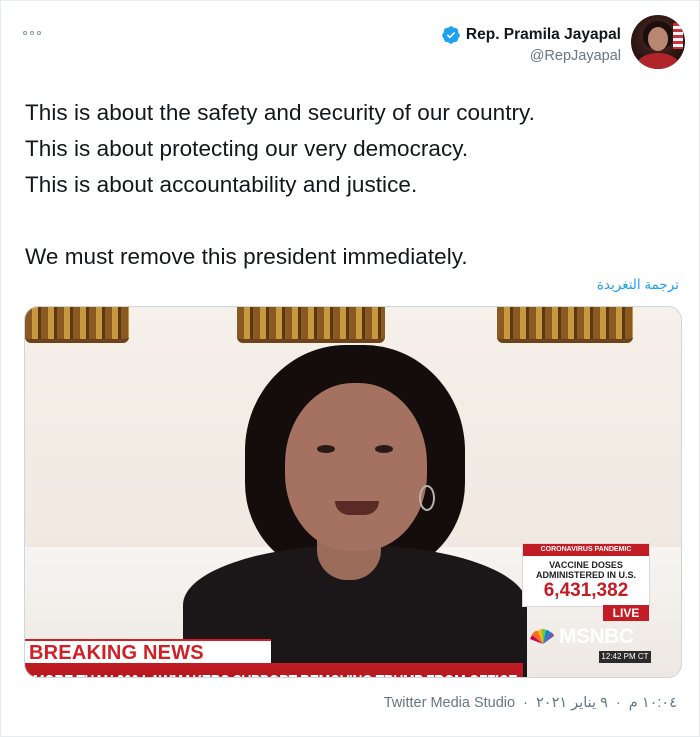 The height and width of the screenshot is (737, 700). I want to click on tweet-source-link: Twitter Media Studio, so click(449, 703).